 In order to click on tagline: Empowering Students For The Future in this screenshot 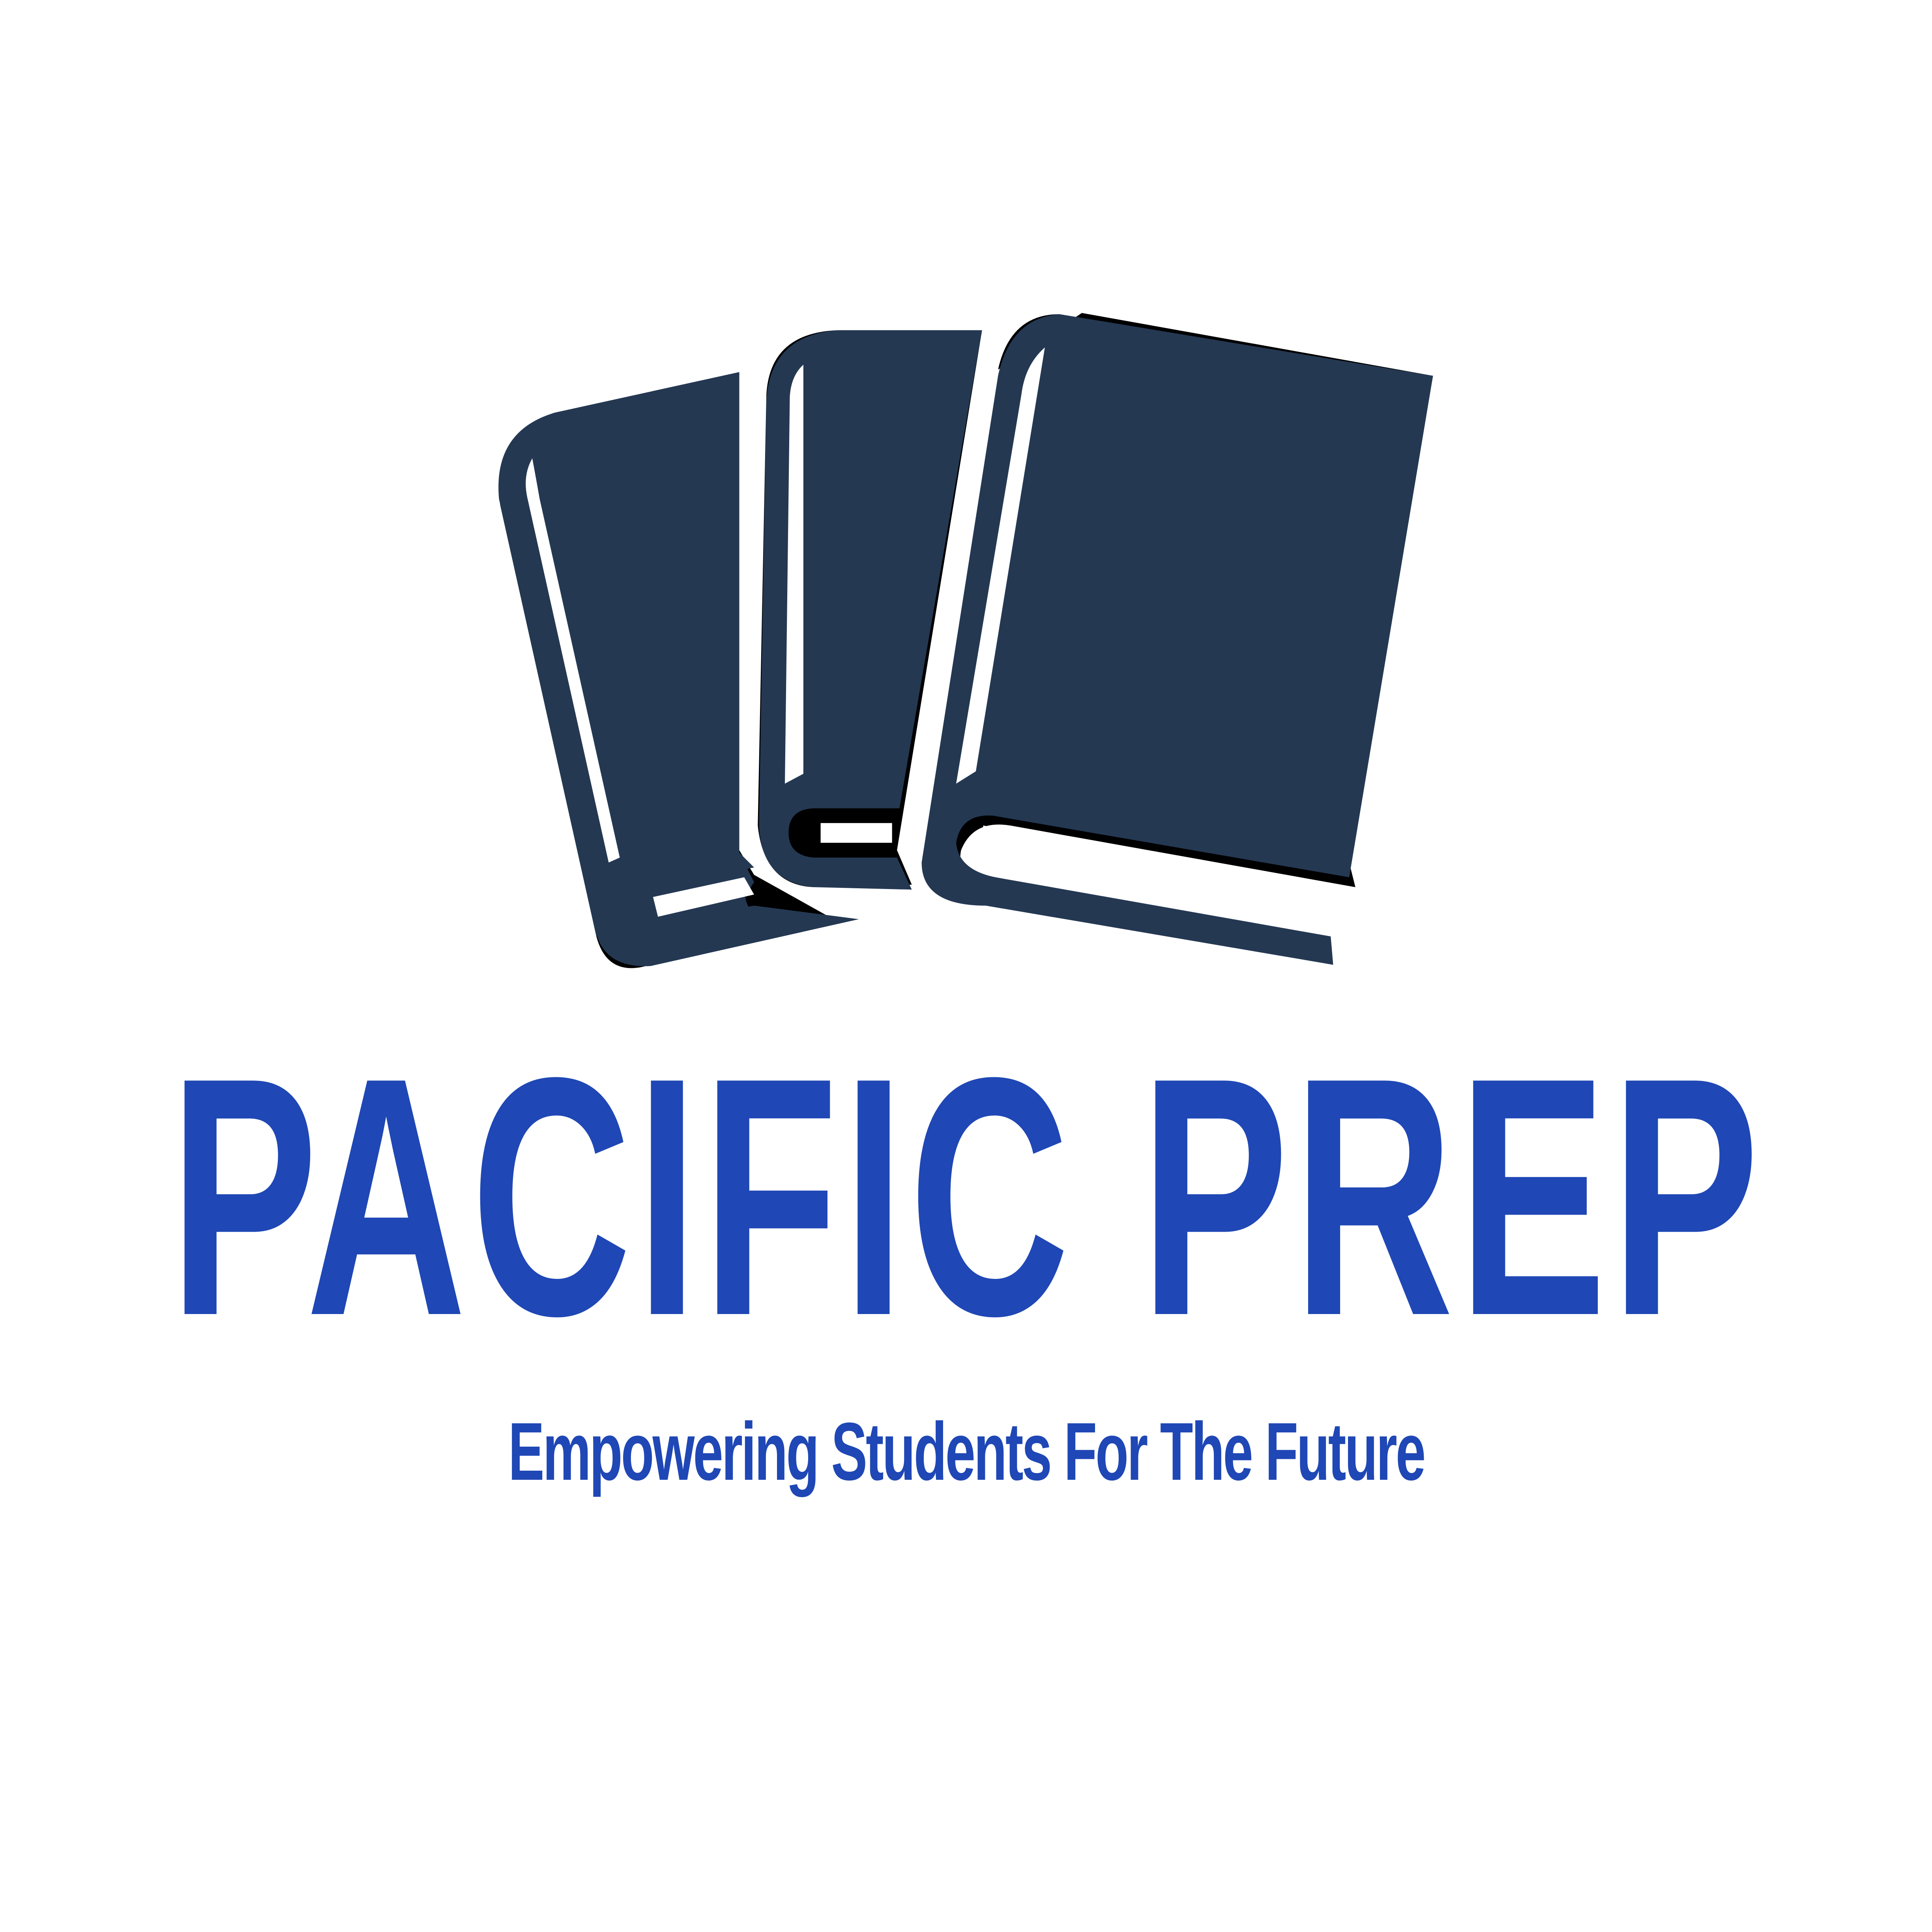, I will do `click(966, 1452)`.